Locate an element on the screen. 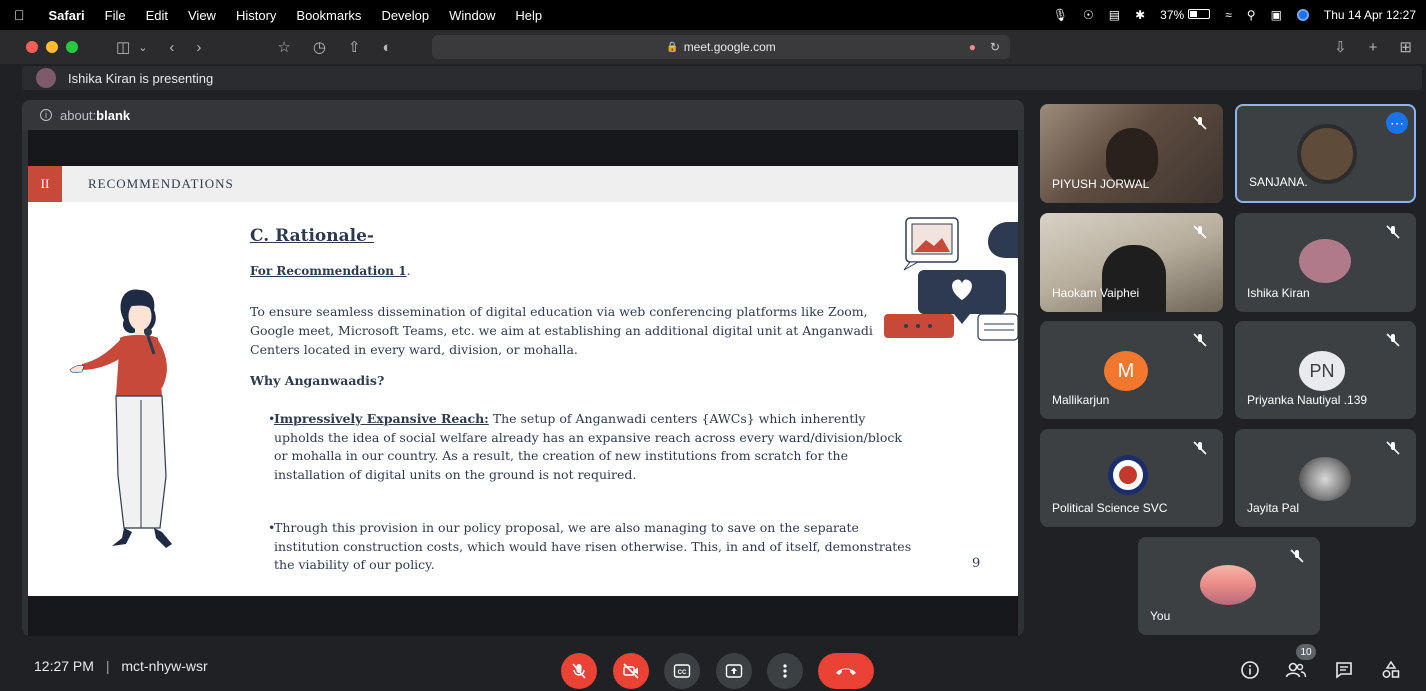 This screenshot has height=691, width=1426. activities-button is located at coordinates (1391, 670).